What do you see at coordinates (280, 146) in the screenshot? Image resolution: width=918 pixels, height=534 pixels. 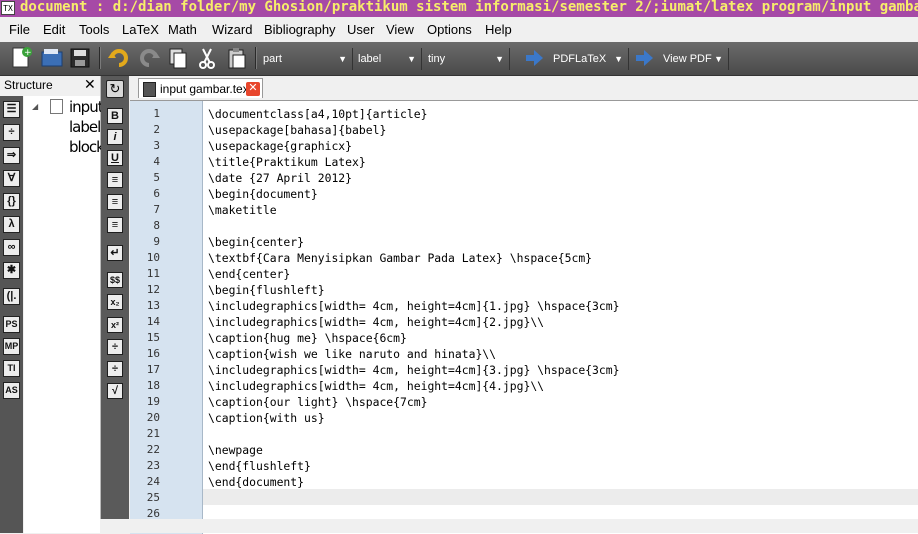 I see `code-line: \usepackage{graphicx}` at bounding box center [280, 146].